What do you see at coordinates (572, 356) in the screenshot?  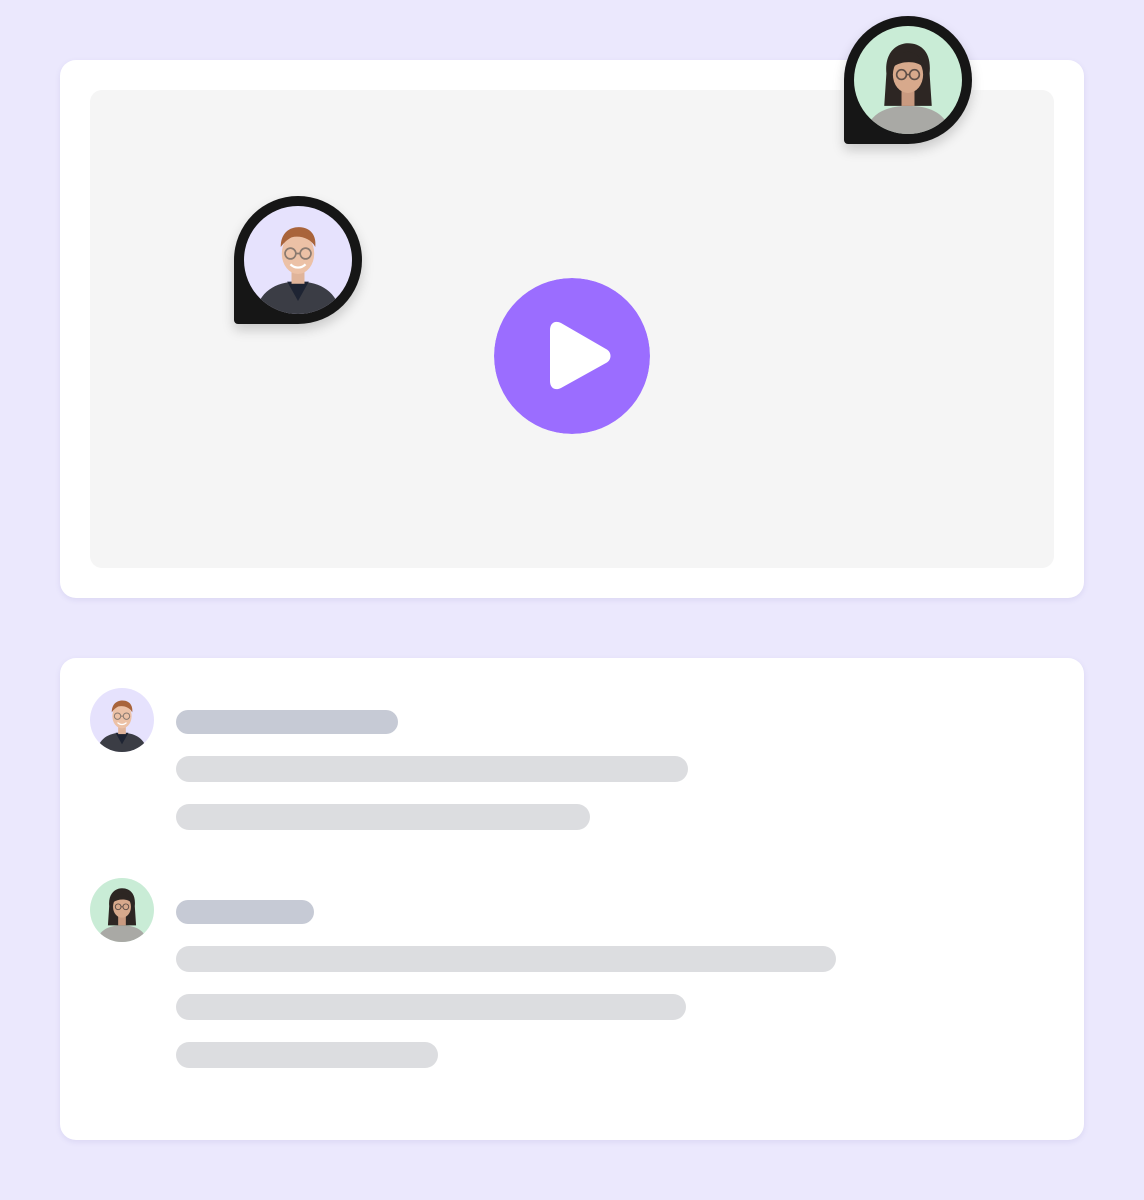 I see `play-button` at bounding box center [572, 356].